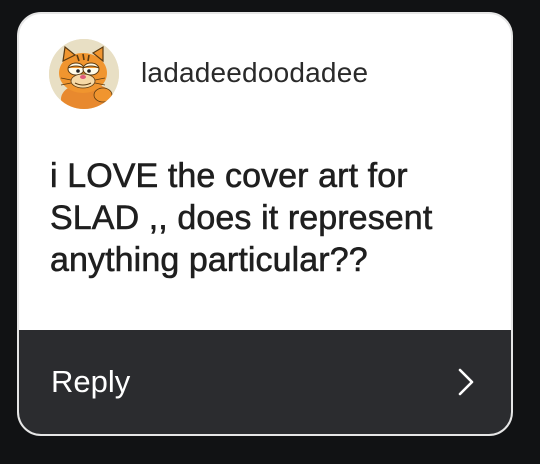 The image size is (540, 464). What do you see at coordinates (254, 73) in the screenshot?
I see `username: ladadeedoodadee` at bounding box center [254, 73].